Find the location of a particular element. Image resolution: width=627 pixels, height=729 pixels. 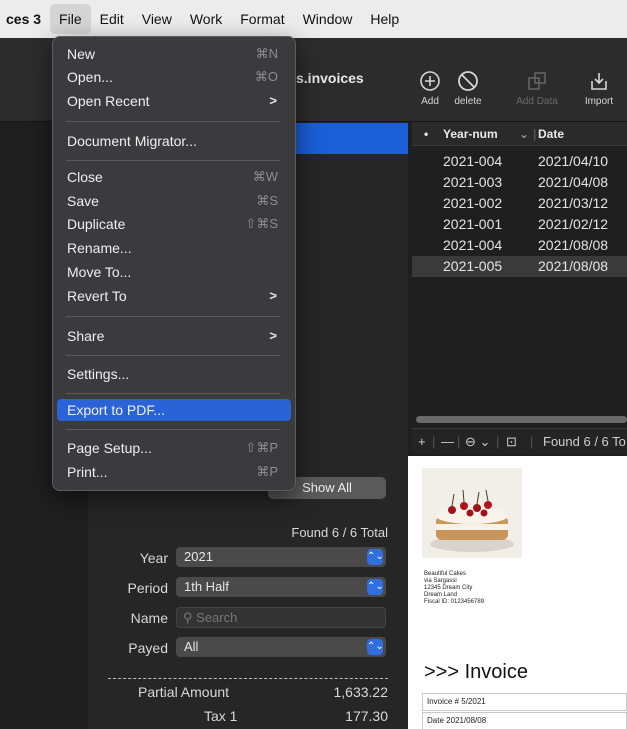

menu-item-share: Share > is located at coordinates (174, 336).